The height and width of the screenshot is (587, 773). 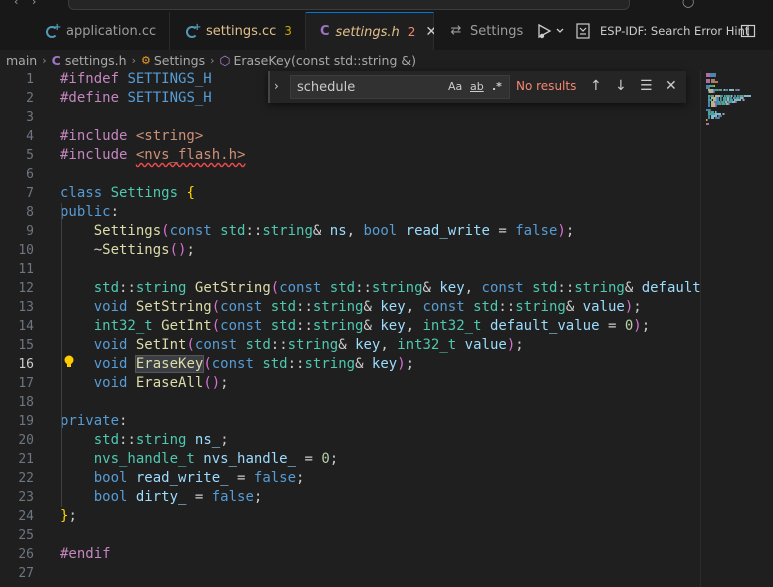 What do you see at coordinates (480, 31) in the screenshot?
I see `tab-settings-ui: ⇄ Settings` at bounding box center [480, 31].